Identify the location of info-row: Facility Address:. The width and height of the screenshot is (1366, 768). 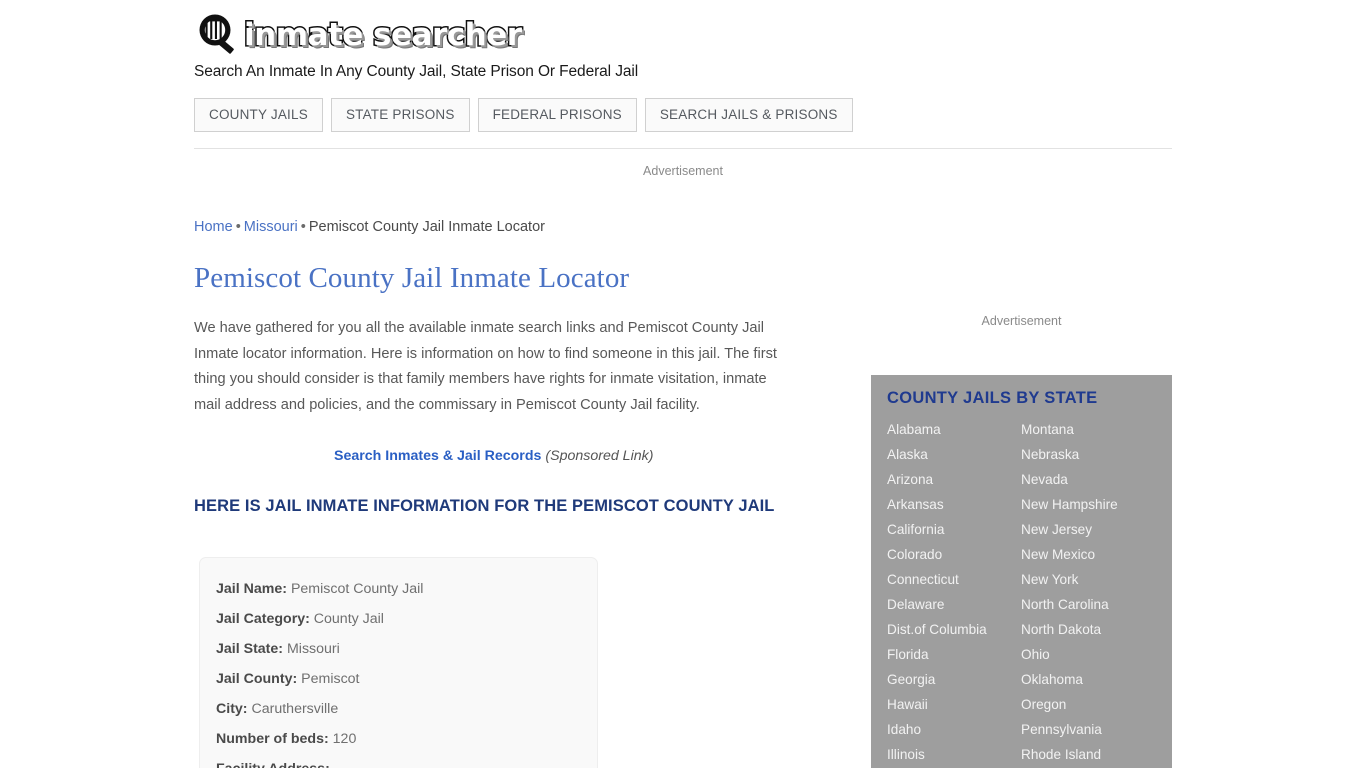
(406, 761).